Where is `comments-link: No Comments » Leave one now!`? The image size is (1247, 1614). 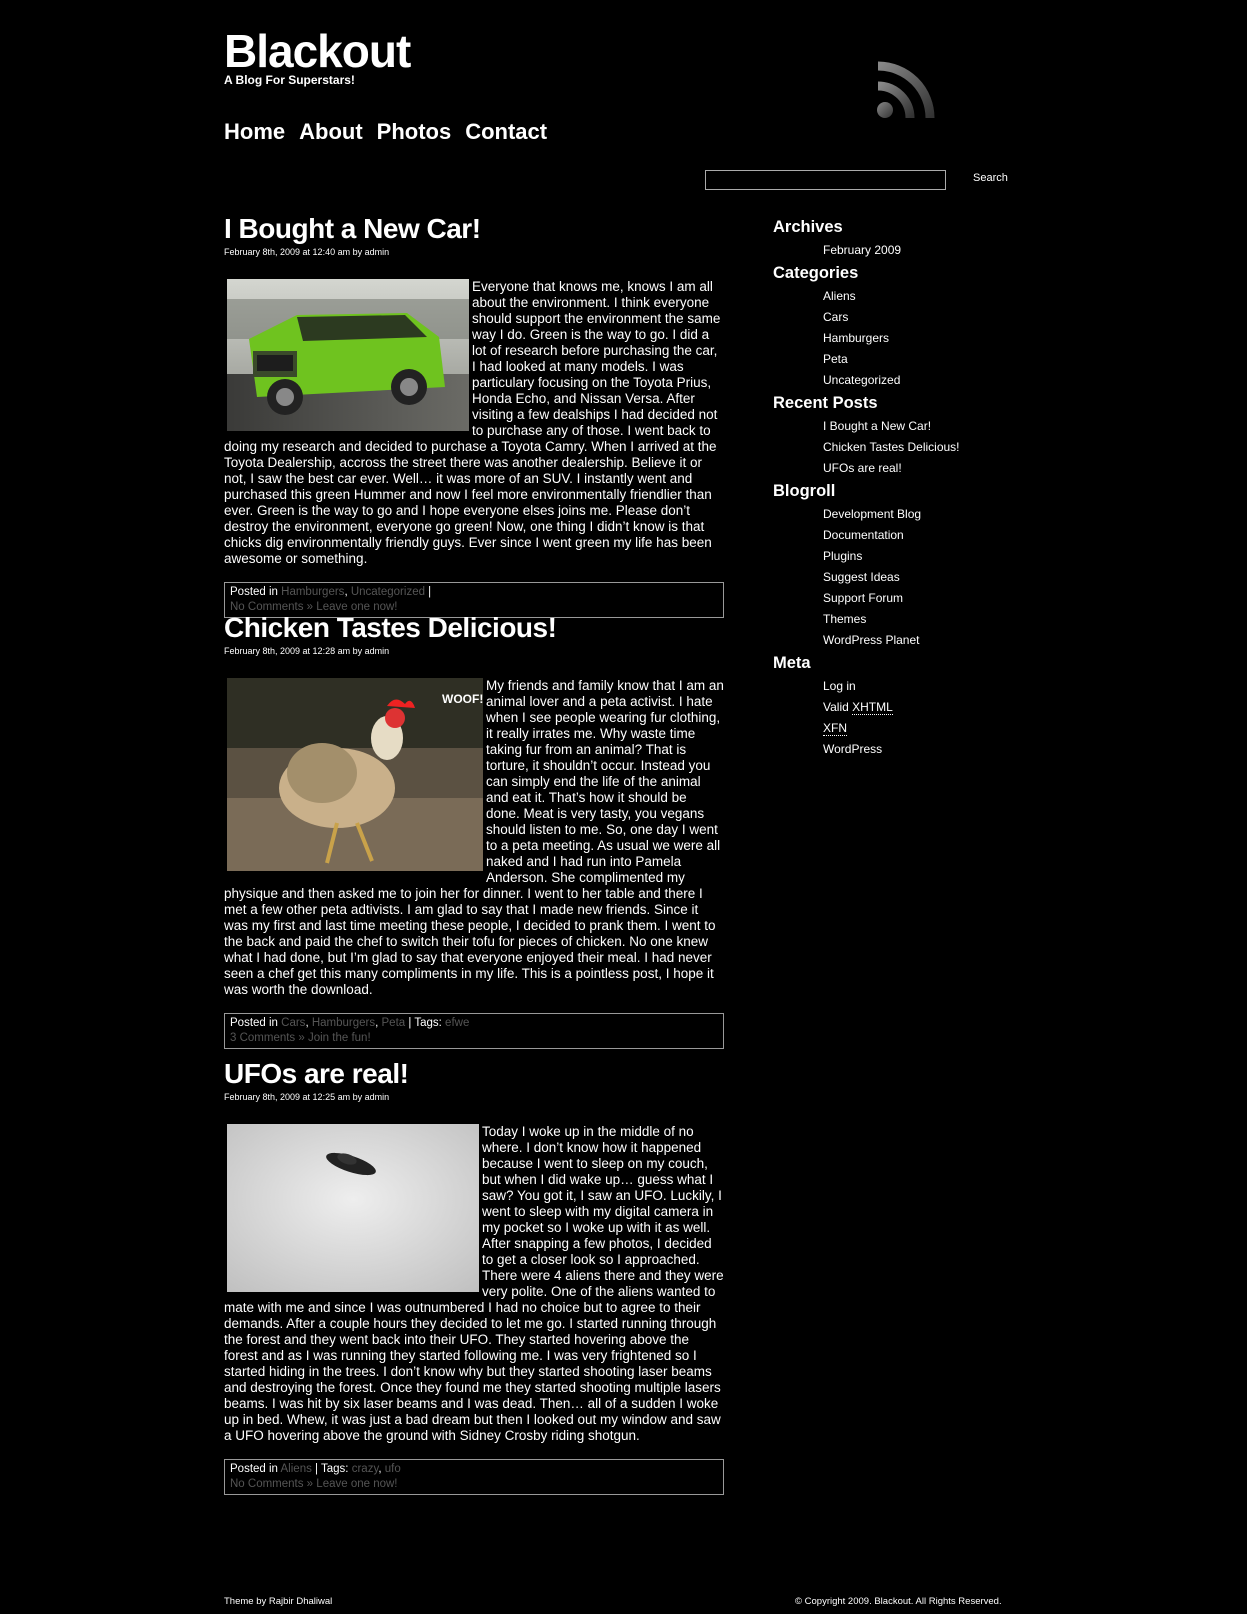 comments-link: No Comments » Leave one now! is located at coordinates (314, 1484).